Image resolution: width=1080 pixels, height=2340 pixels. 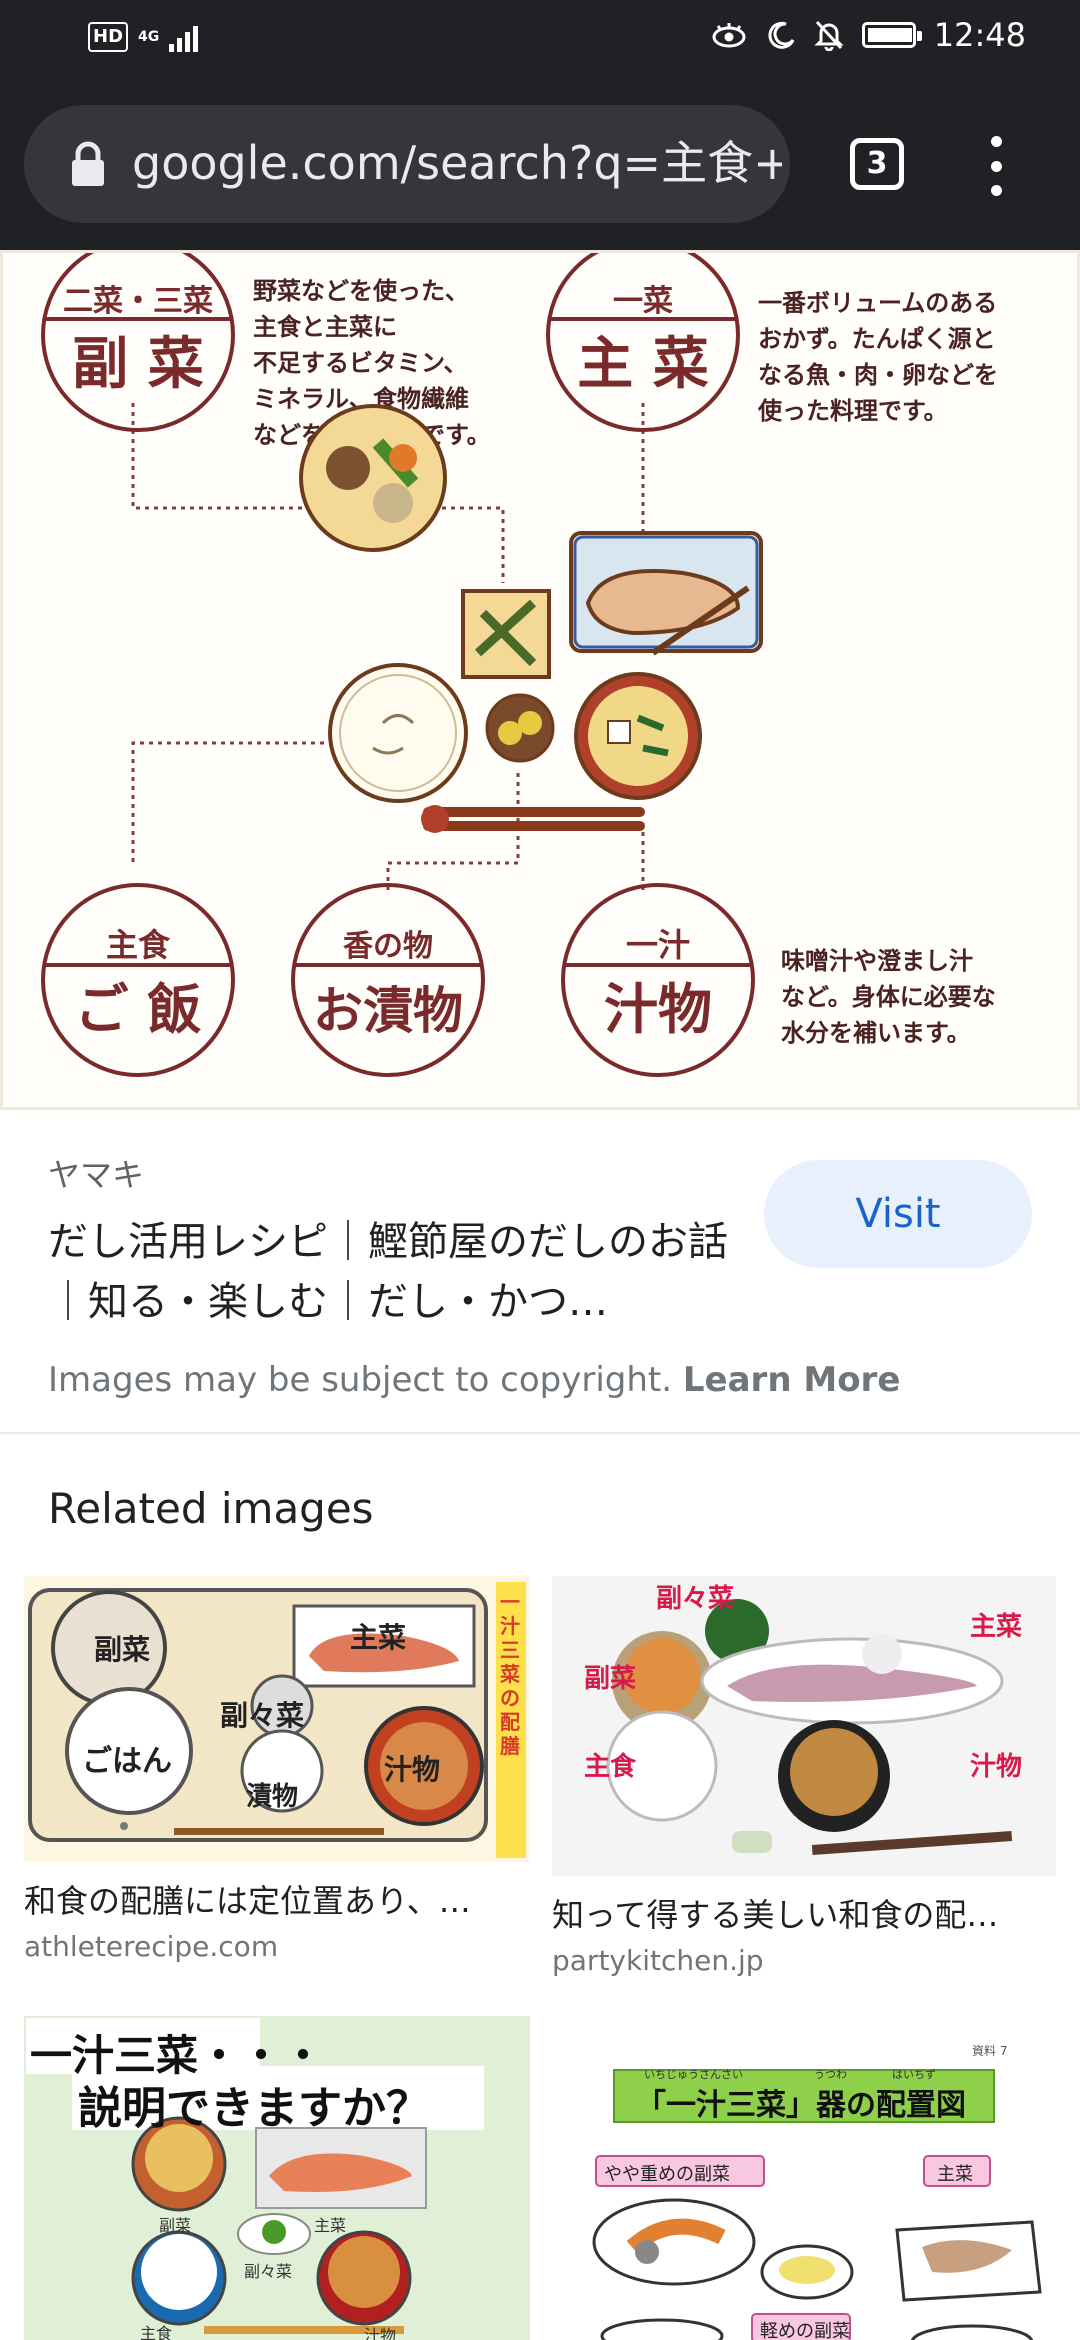 What do you see at coordinates (540, 40) in the screenshot?
I see `status-bar: HD 4G 12:48` at bounding box center [540, 40].